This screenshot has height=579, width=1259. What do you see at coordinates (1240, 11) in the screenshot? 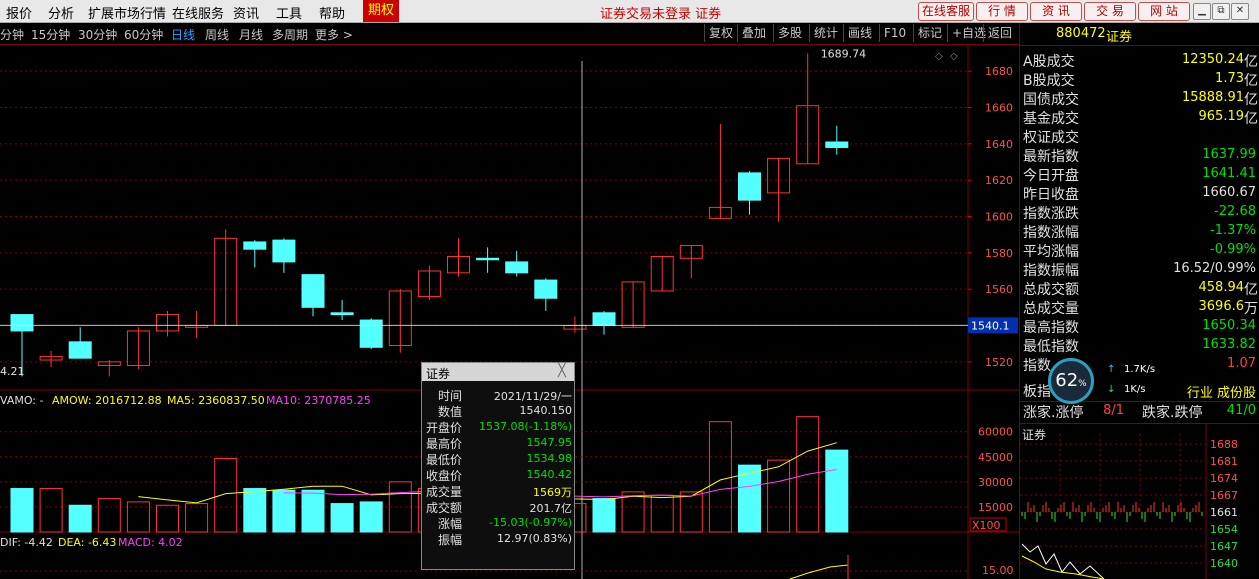
I see `close-icon: ✕` at bounding box center [1240, 11].